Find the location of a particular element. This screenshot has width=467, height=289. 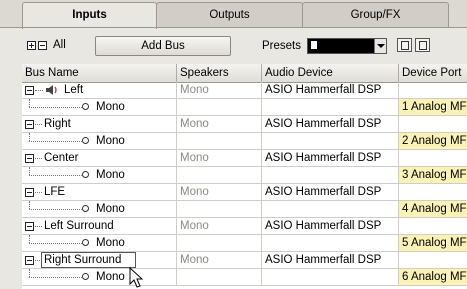

device-port-cell: 6 Analog MF is located at coordinates (433, 277).